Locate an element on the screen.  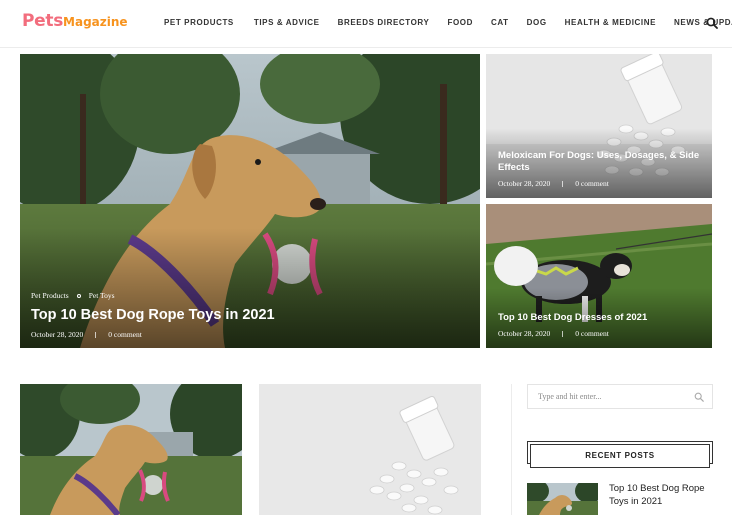
recent-post-title: Top 10 Best Dog Rope Toys in 2021 is located at coordinates (664, 495).